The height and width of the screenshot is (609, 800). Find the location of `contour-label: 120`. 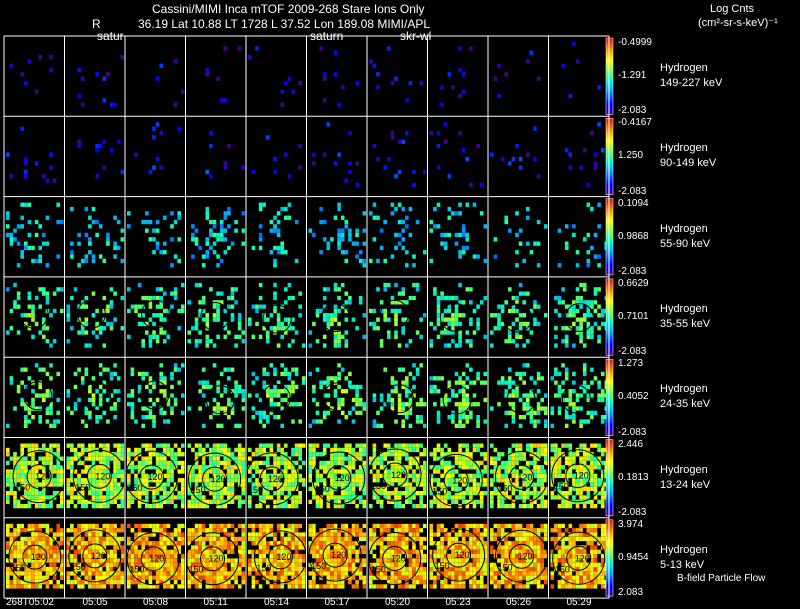

contour-label: 120 is located at coordinates (38, 557).